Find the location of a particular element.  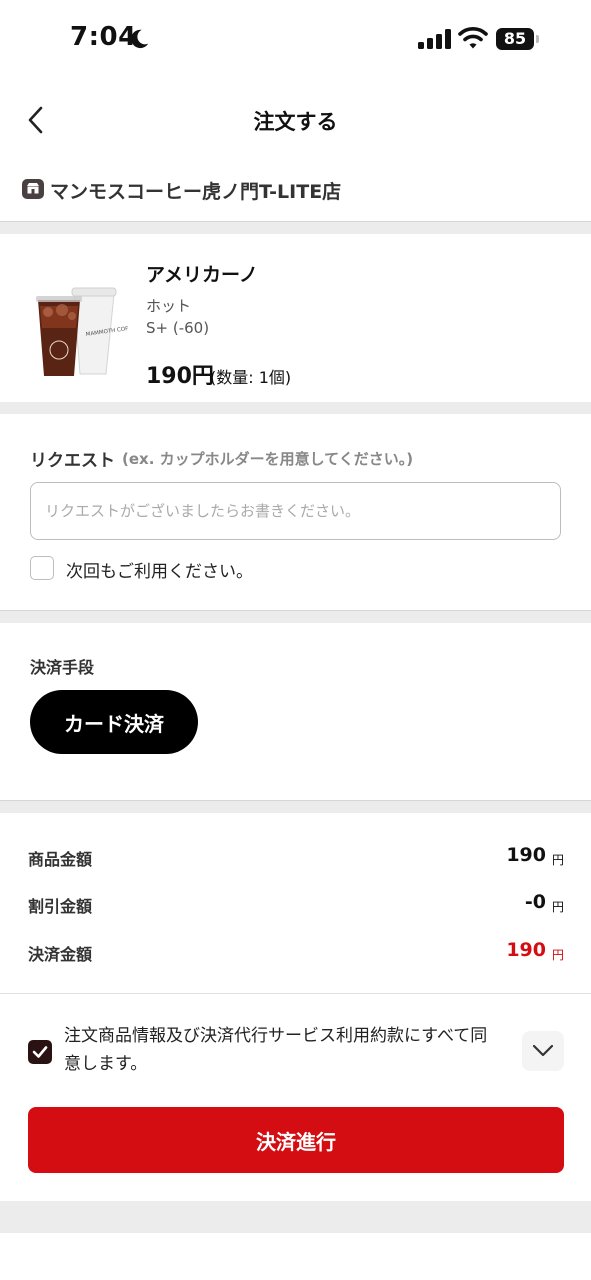

product-option-size: S+ (-60) is located at coordinates (178, 328).